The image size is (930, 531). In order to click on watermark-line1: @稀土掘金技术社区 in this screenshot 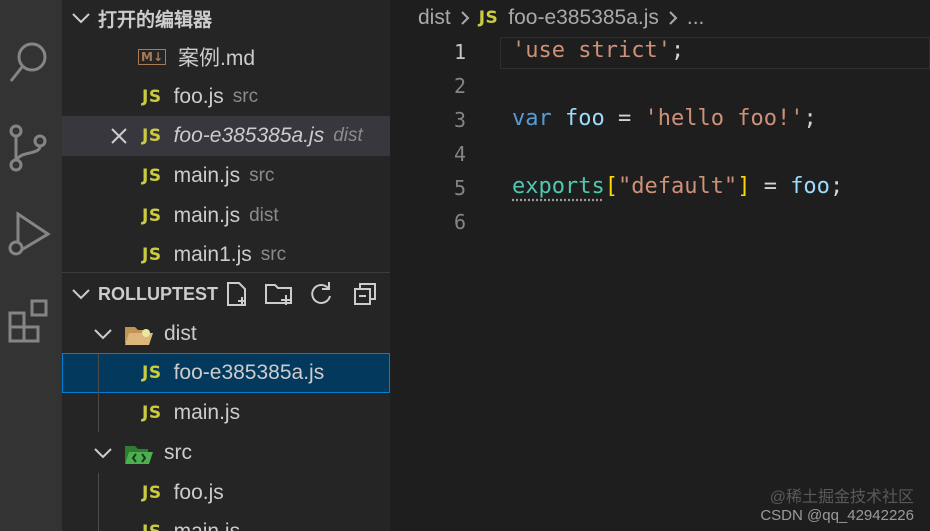, I will do `click(841, 497)`.